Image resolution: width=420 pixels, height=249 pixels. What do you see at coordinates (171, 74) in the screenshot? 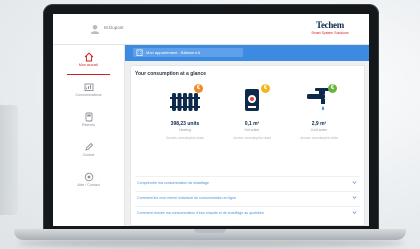
I see `page-title: Your consumption at a glance` at bounding box center [171, 74].